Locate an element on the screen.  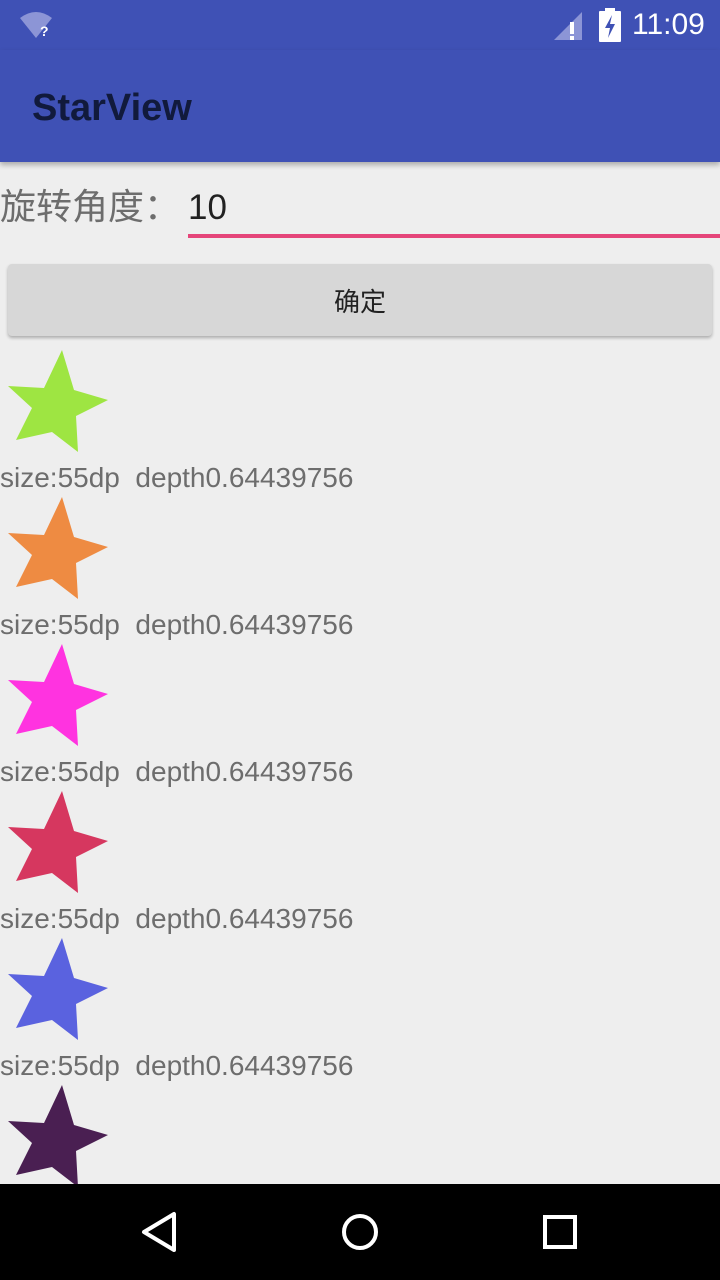
app-bar: StarView is located at coordinates (360, 106).